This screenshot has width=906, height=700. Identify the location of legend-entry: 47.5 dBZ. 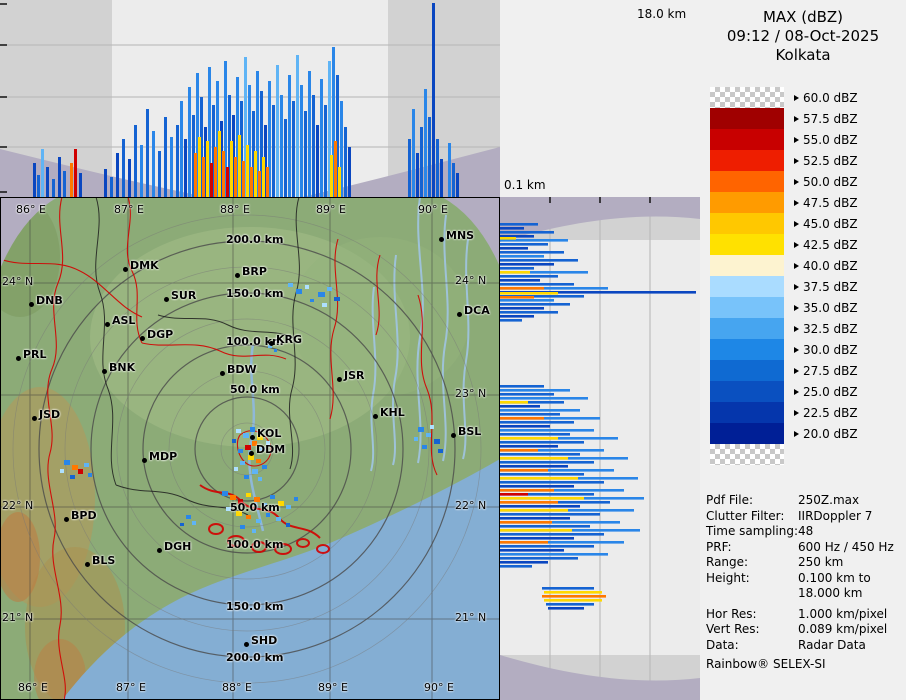
(808, 202).